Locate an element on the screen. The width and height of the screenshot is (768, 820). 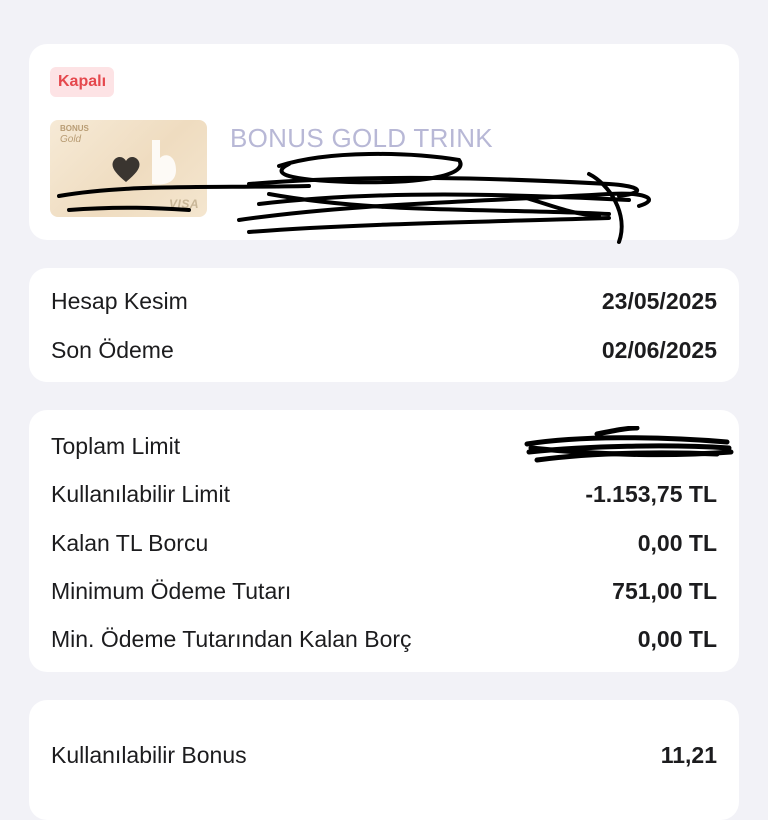
statement-date-row: Hesap Kesim 23/05/2025 is located at coordinates (384, 301).